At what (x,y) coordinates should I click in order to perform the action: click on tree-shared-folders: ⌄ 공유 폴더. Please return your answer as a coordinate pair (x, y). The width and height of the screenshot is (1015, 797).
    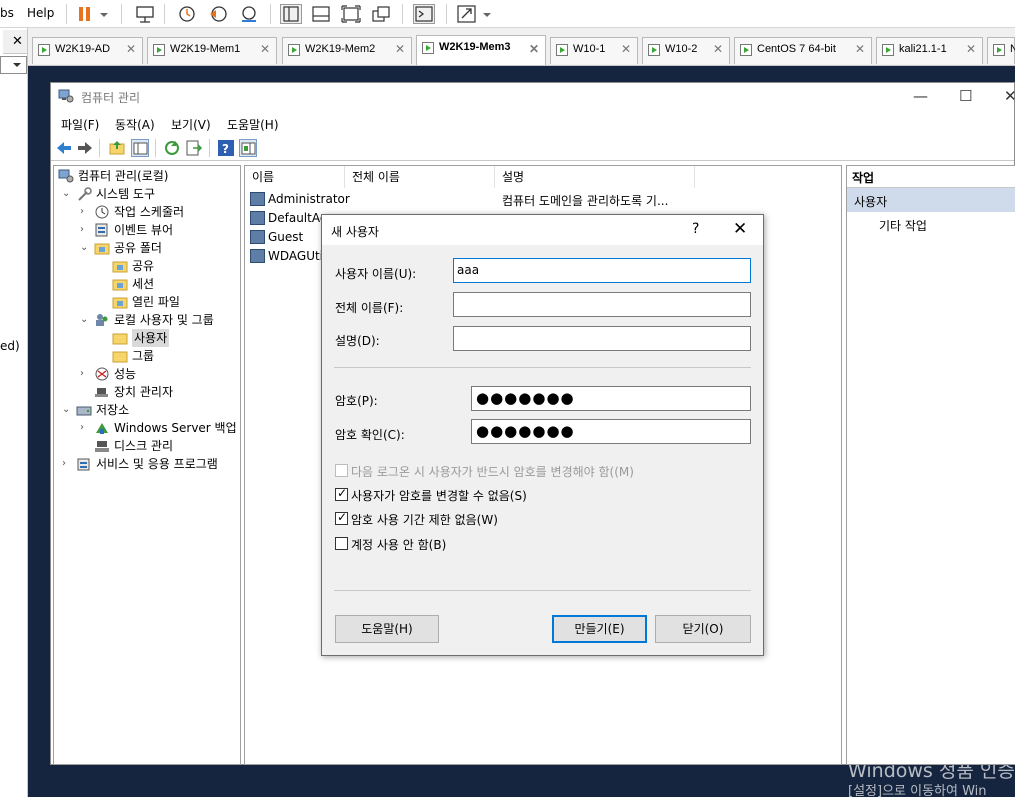
    Looking at the image, I should click on (155, 248).